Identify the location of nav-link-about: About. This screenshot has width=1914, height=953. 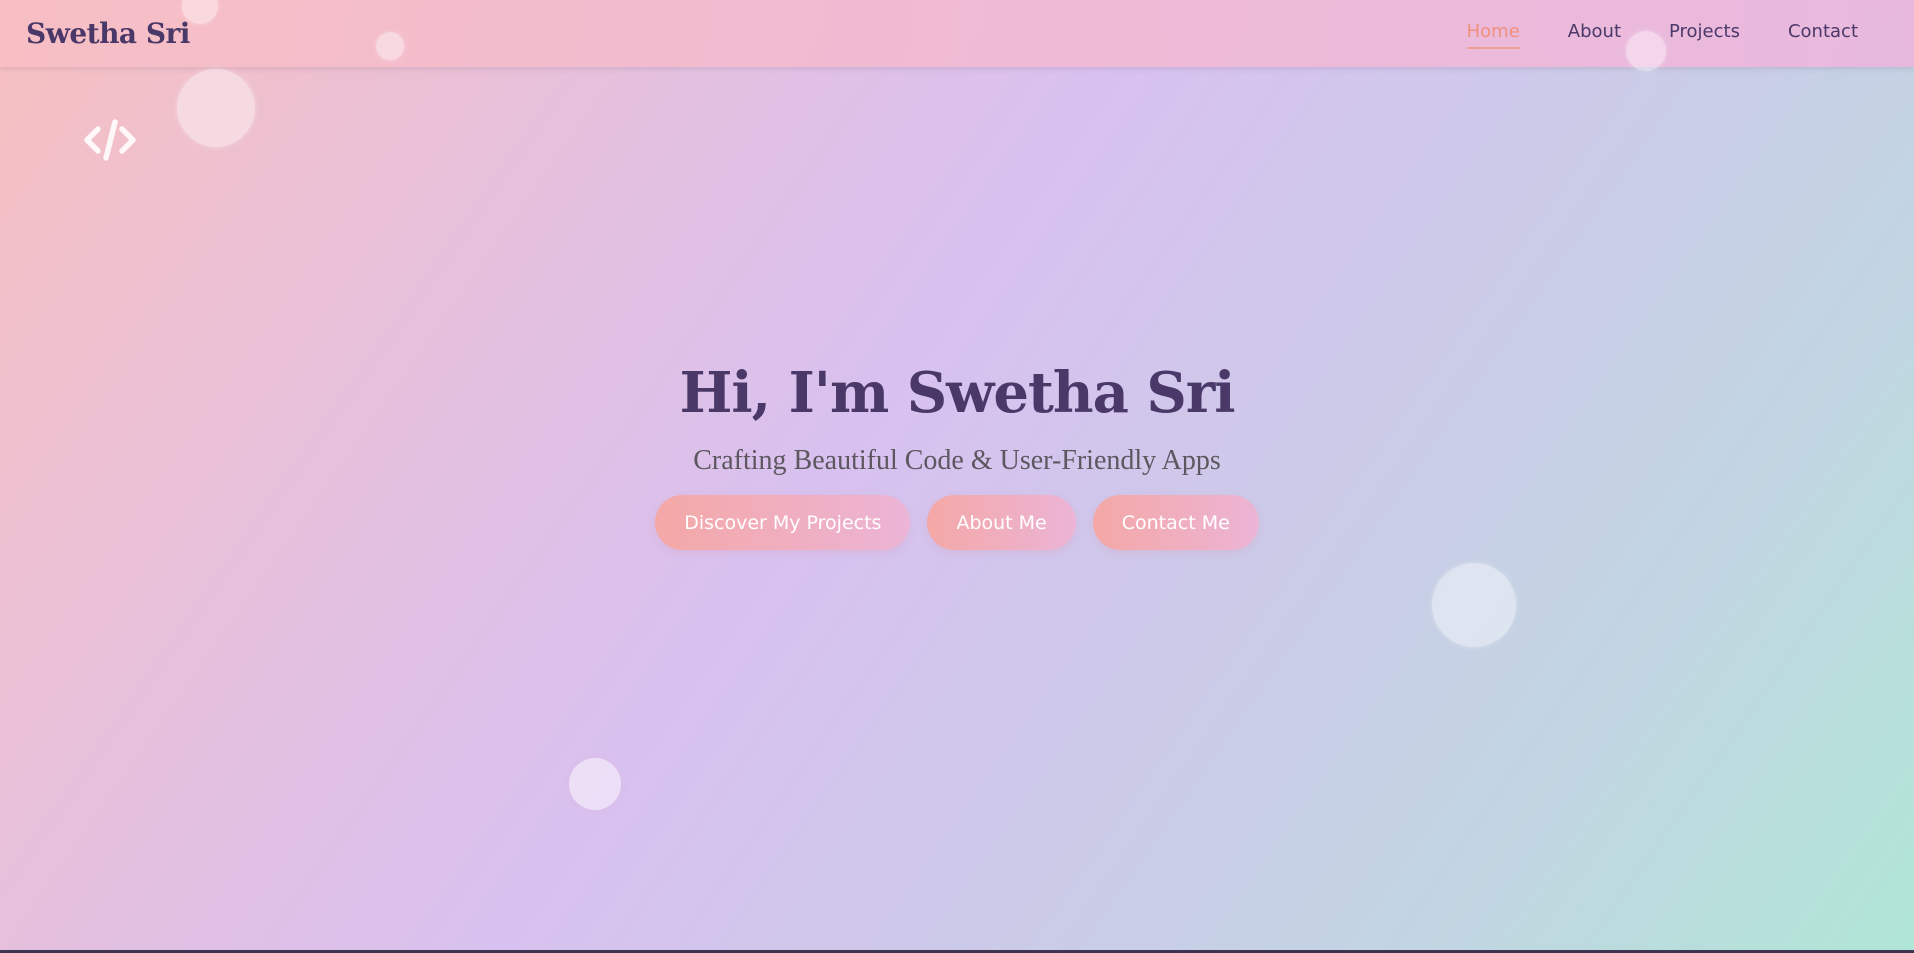
(1594, 33).